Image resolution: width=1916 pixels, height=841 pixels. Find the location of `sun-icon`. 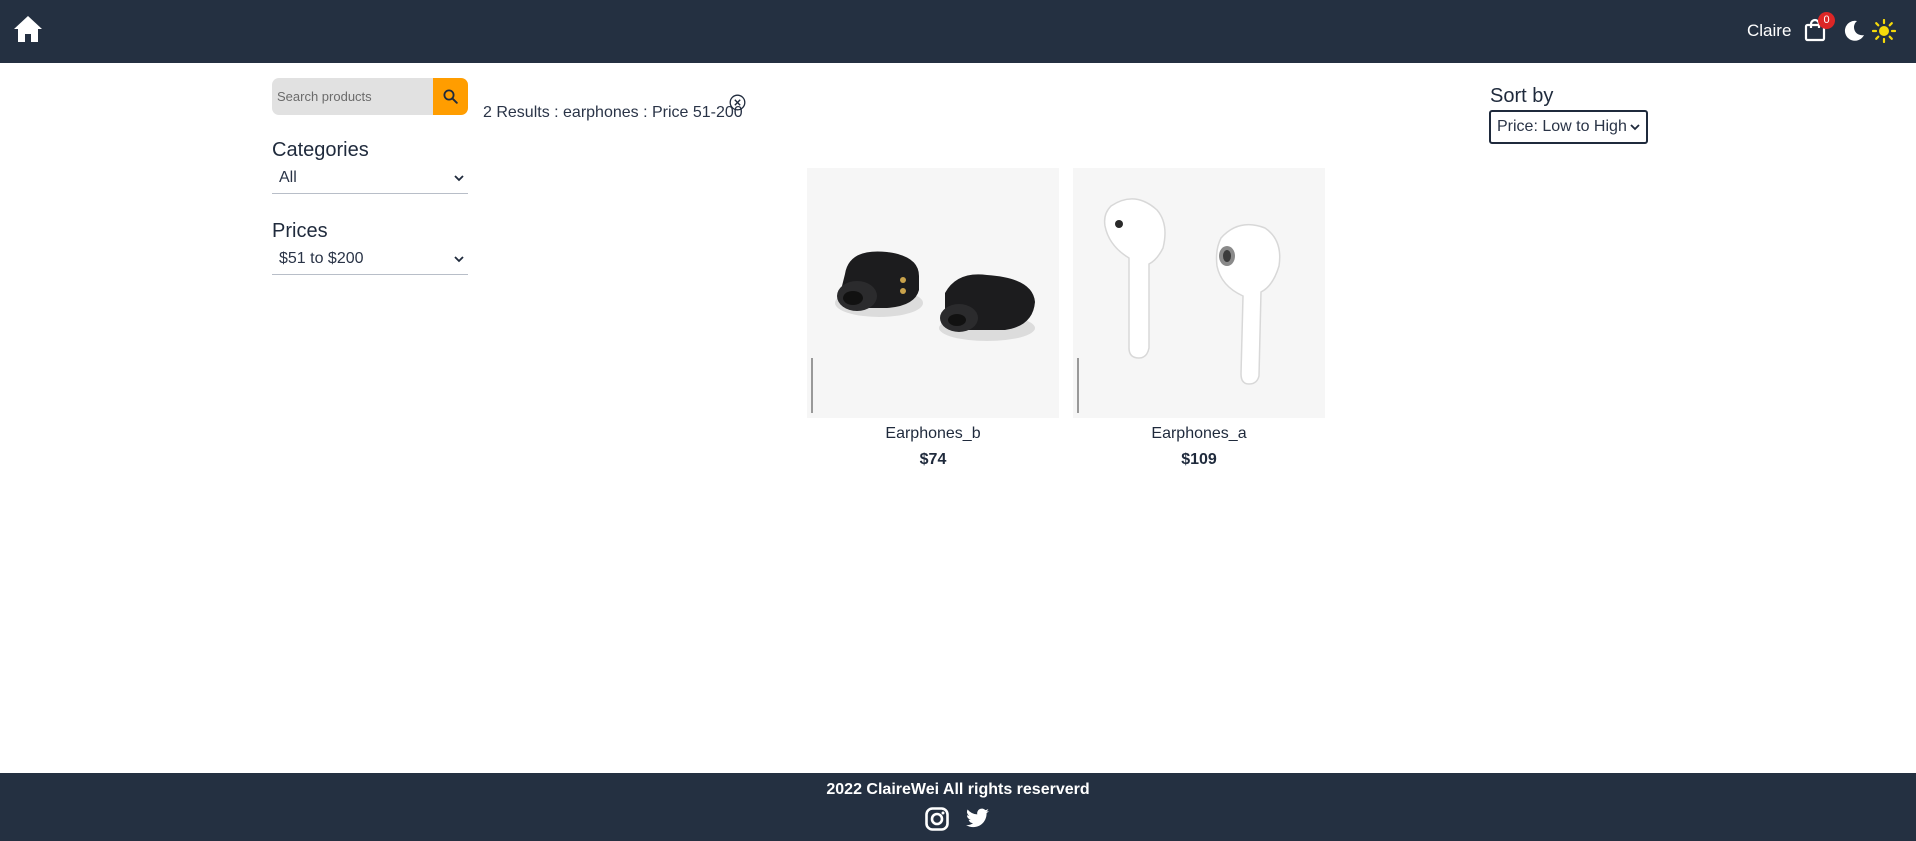

sun-icon is located at coordinates (1884, 31).